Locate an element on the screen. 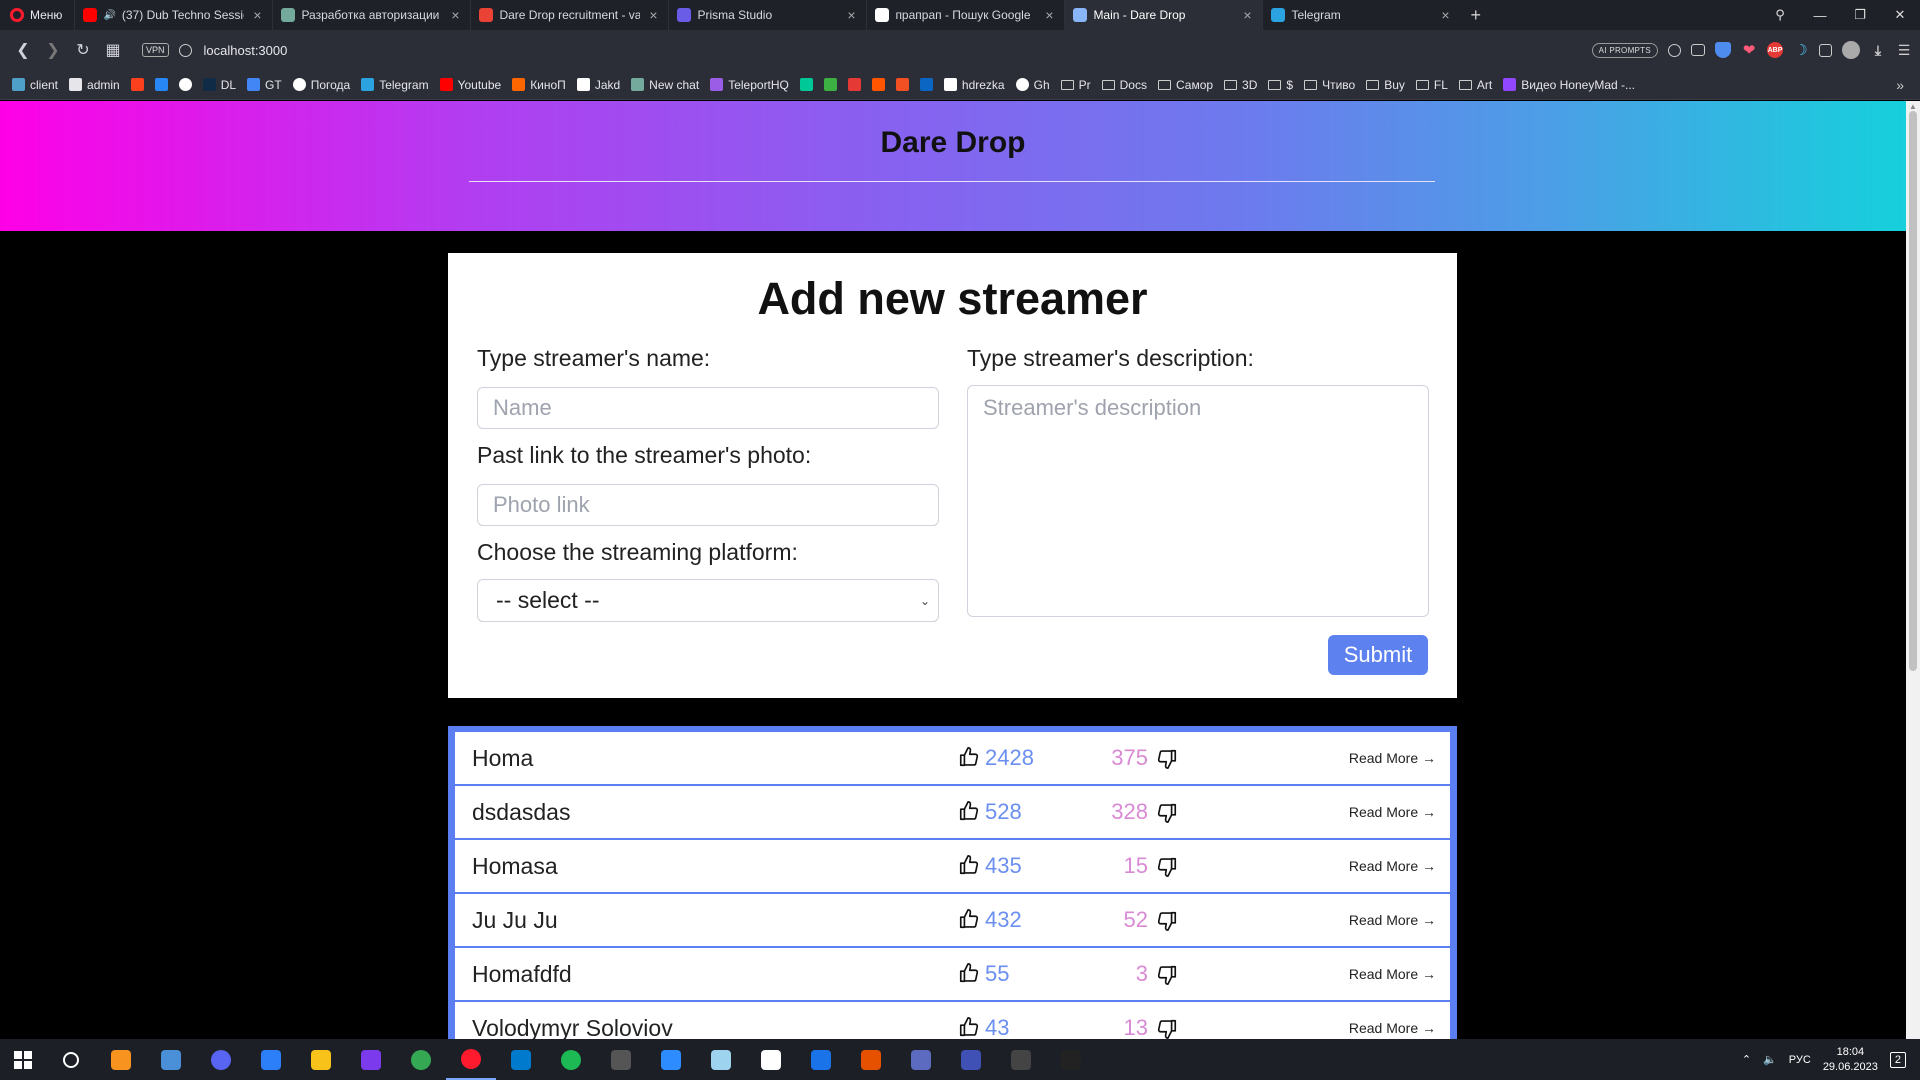 This screenshot has height=1080, width=1920. browser-tab: 🔊 (37) Dub Techno Sessio × is located at coordinates (173, 15).